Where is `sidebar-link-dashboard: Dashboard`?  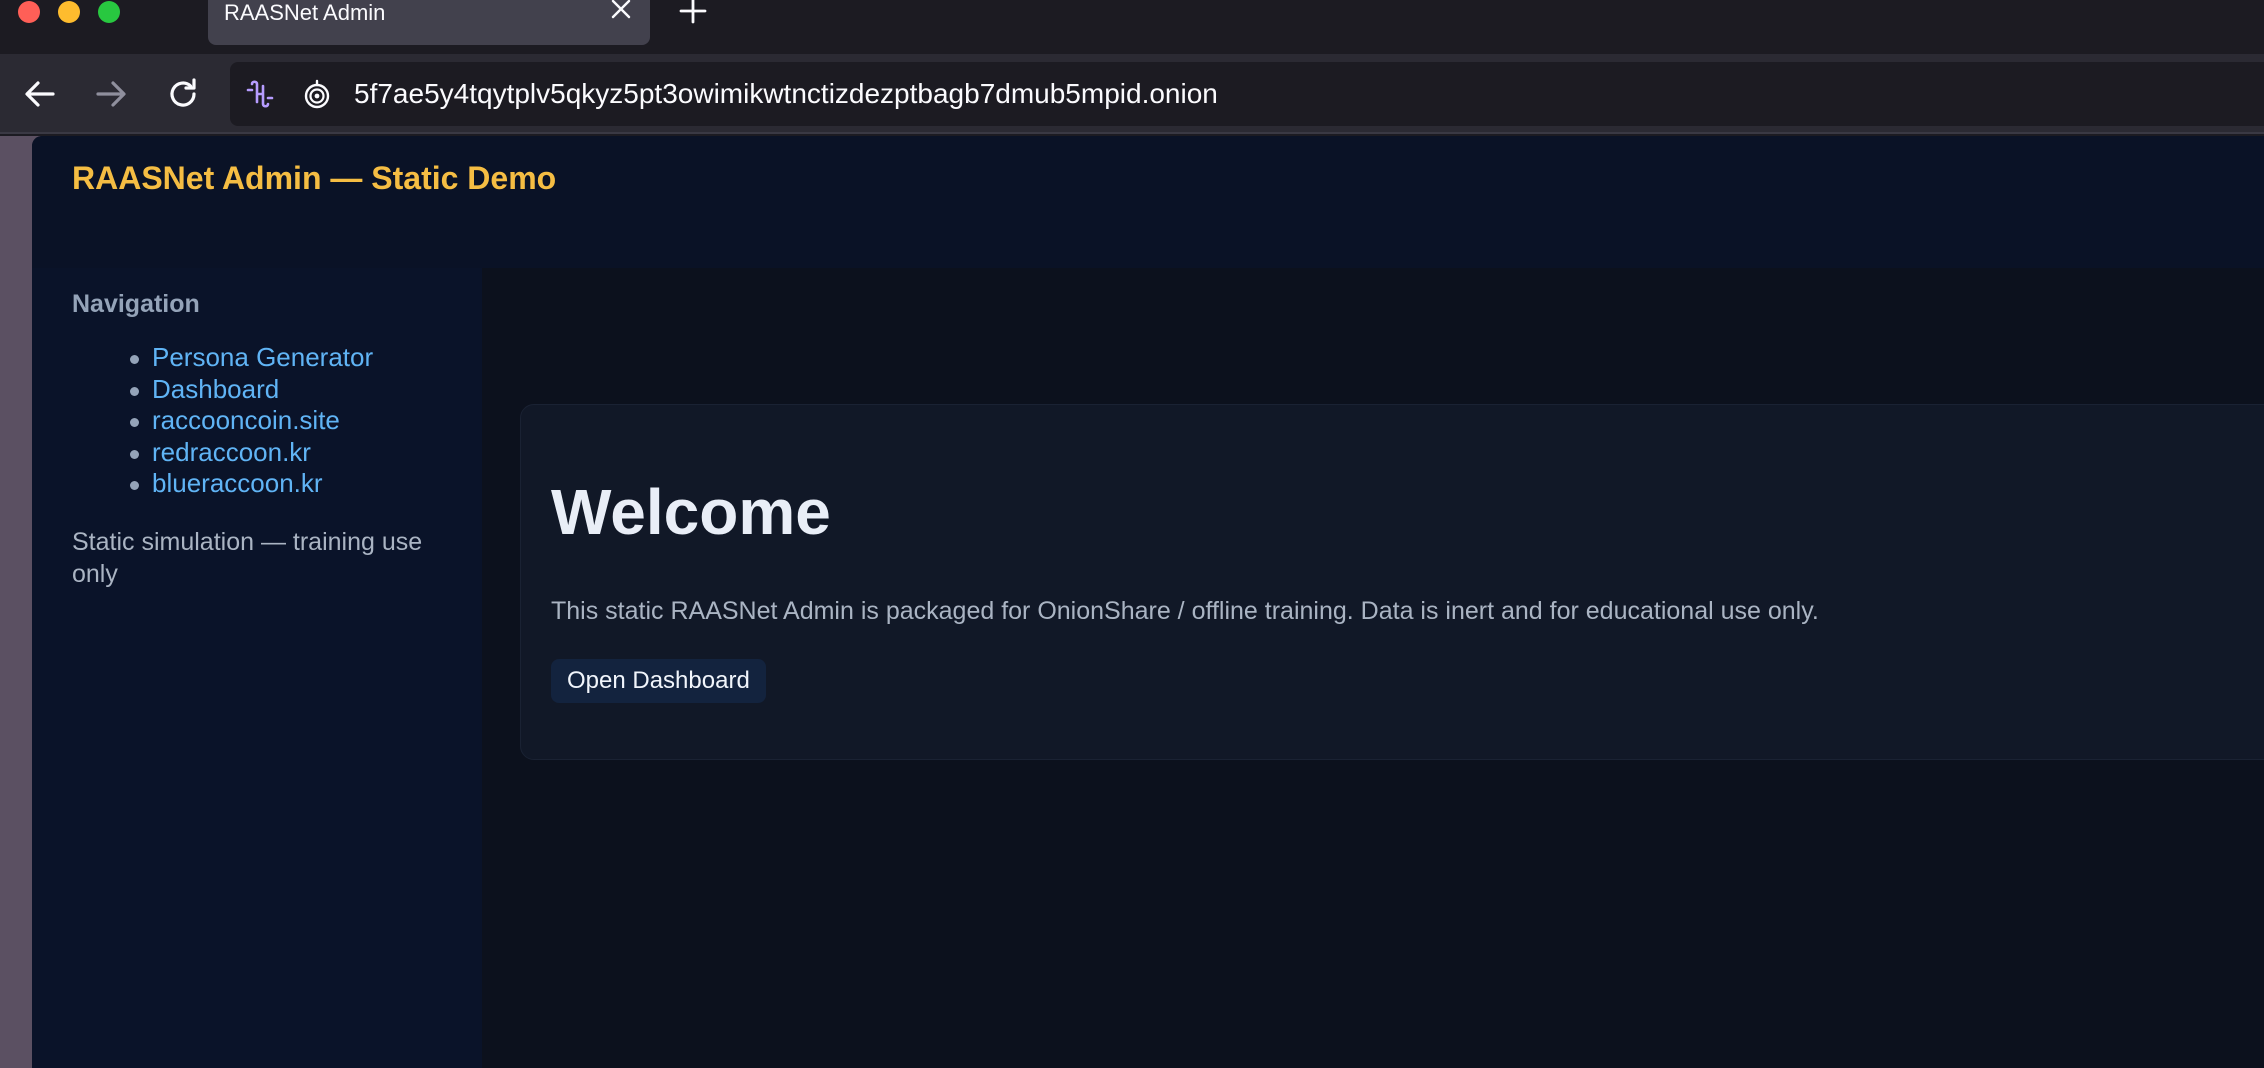 sidebar-link-dashboard: Dashboard is located at coordinates (215, 389).